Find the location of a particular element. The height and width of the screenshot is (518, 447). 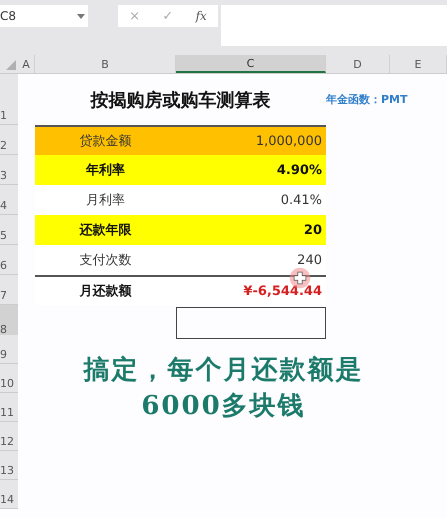

row-header: 6 is located at coordinates (9, 260).